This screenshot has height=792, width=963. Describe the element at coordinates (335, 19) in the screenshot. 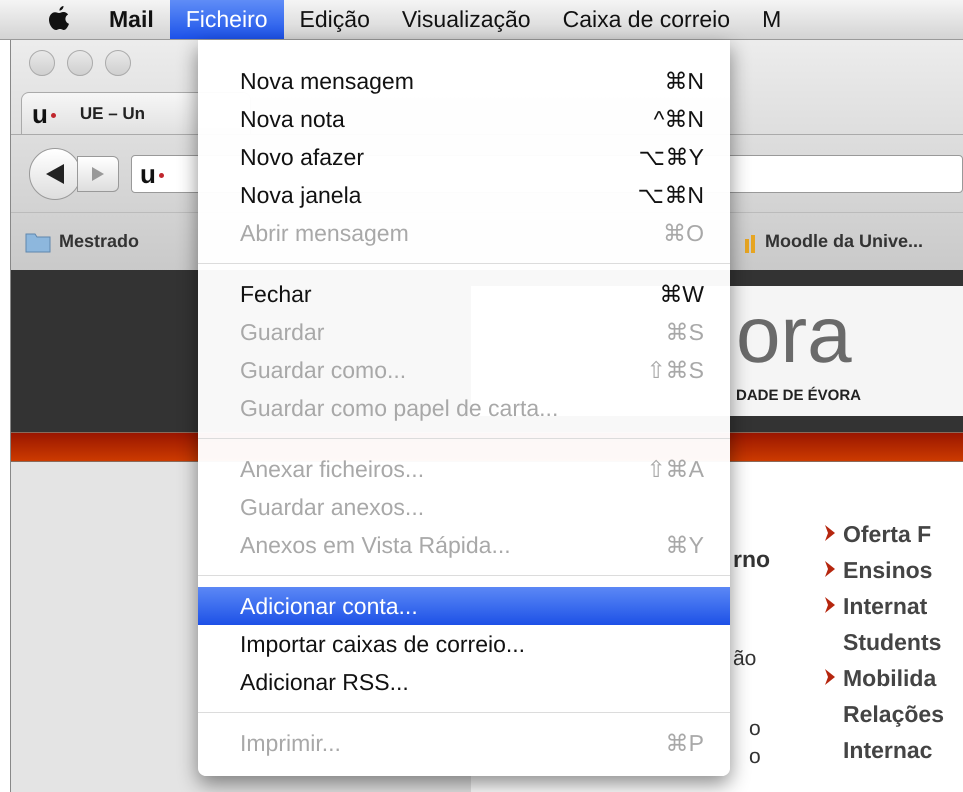

I see `menu-title: Edição` at that location.